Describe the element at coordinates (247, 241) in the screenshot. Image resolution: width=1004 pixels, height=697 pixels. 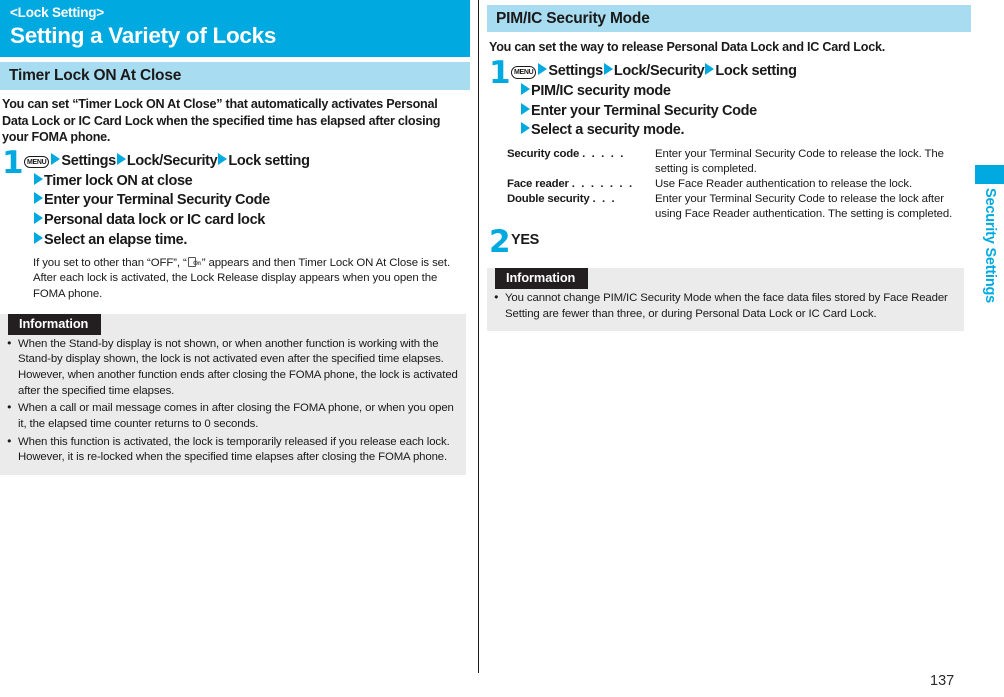
I see `step-line-5: Select an elapse time.` at that location.